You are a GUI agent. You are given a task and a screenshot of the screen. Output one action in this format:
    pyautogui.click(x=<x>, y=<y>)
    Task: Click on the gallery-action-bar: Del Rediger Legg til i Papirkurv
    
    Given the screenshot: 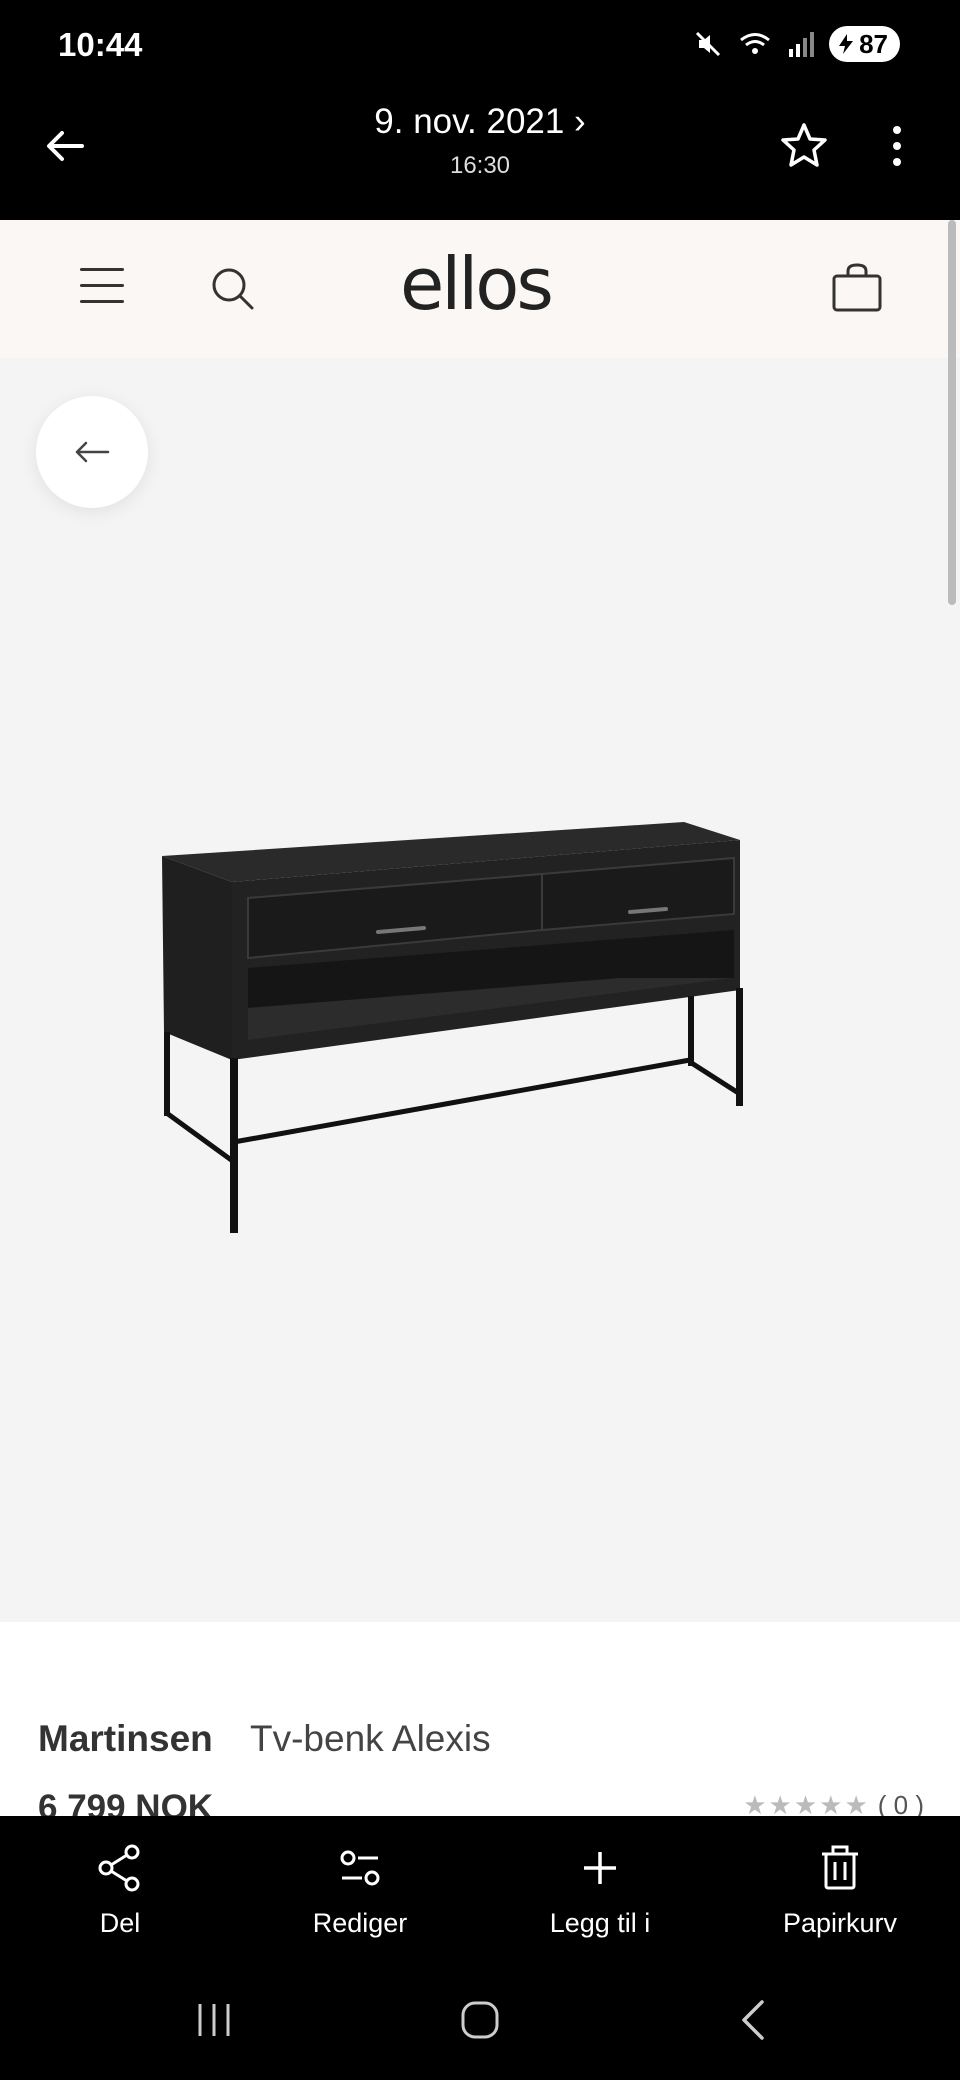 What is the action you would take?
    pyautogui.click(x=480, y=1886)
    